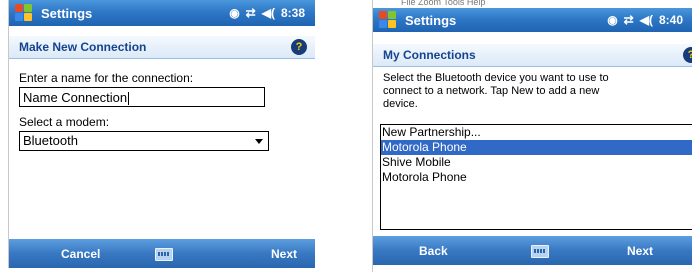  What do you see at coordinates (532, 4) in the screenshot?
I see `emulator-menu-strip: File Zoom Tools Help` at bounding box center [532, 4].